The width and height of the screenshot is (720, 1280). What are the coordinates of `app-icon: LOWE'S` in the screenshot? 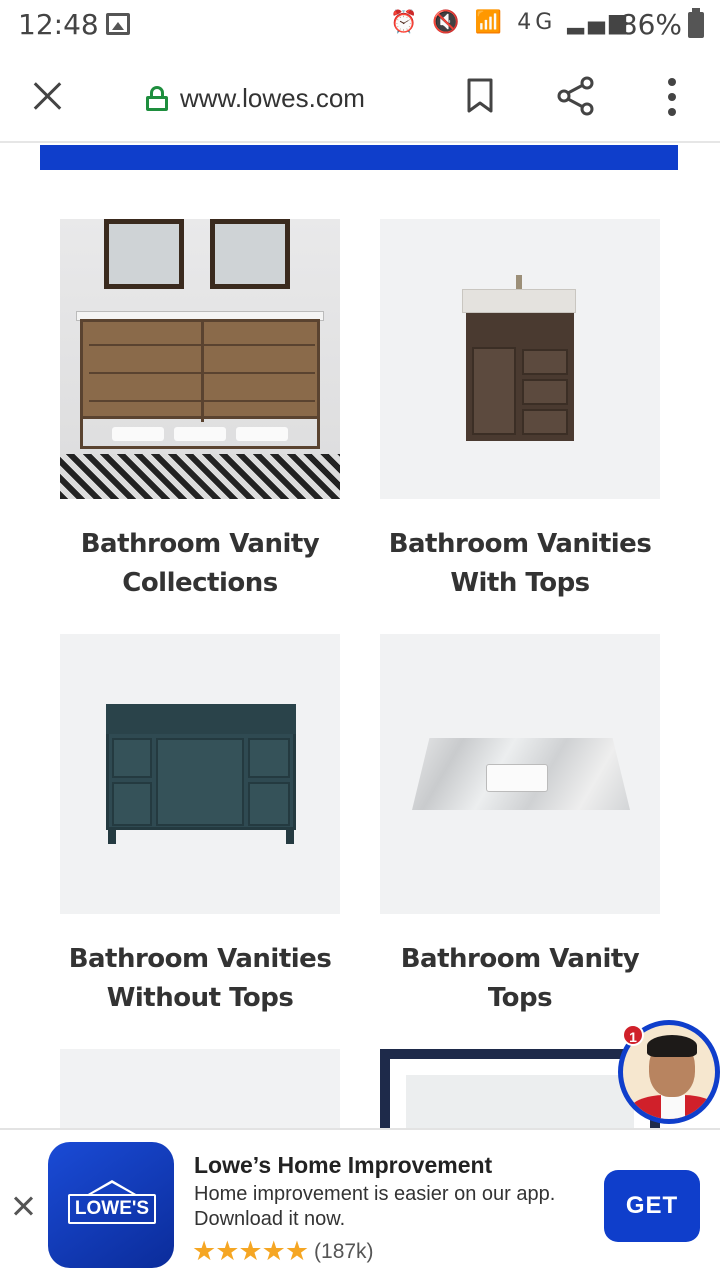 It's located at (111, 1205).